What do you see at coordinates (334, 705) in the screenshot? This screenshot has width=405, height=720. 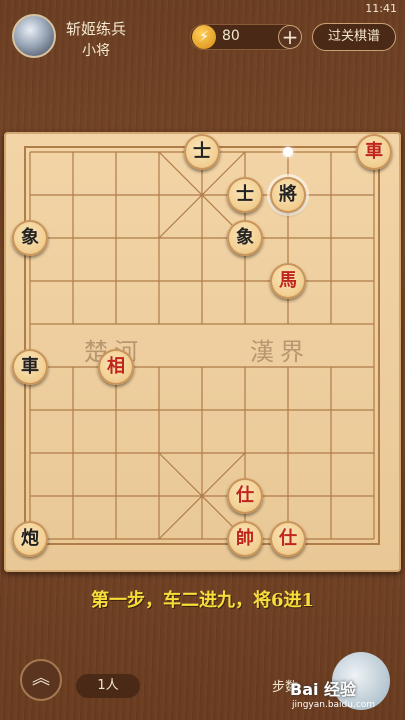 I see `watermark-url: jingyan.baidu.com` at bounding box center [334, 705].